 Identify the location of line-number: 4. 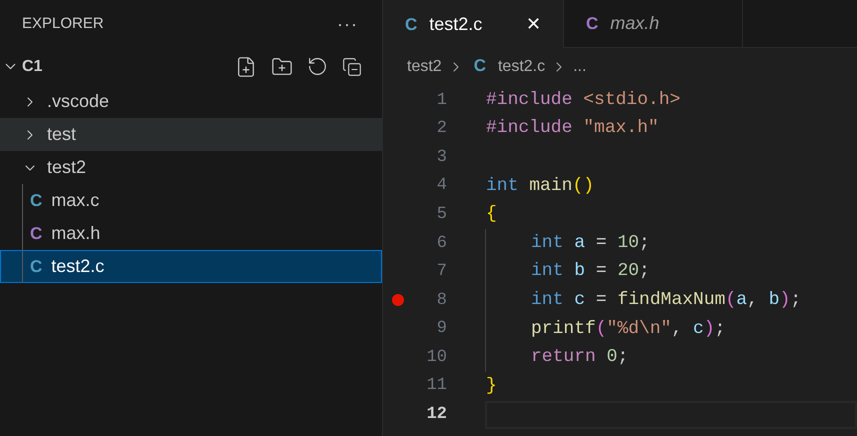
(441, 186).